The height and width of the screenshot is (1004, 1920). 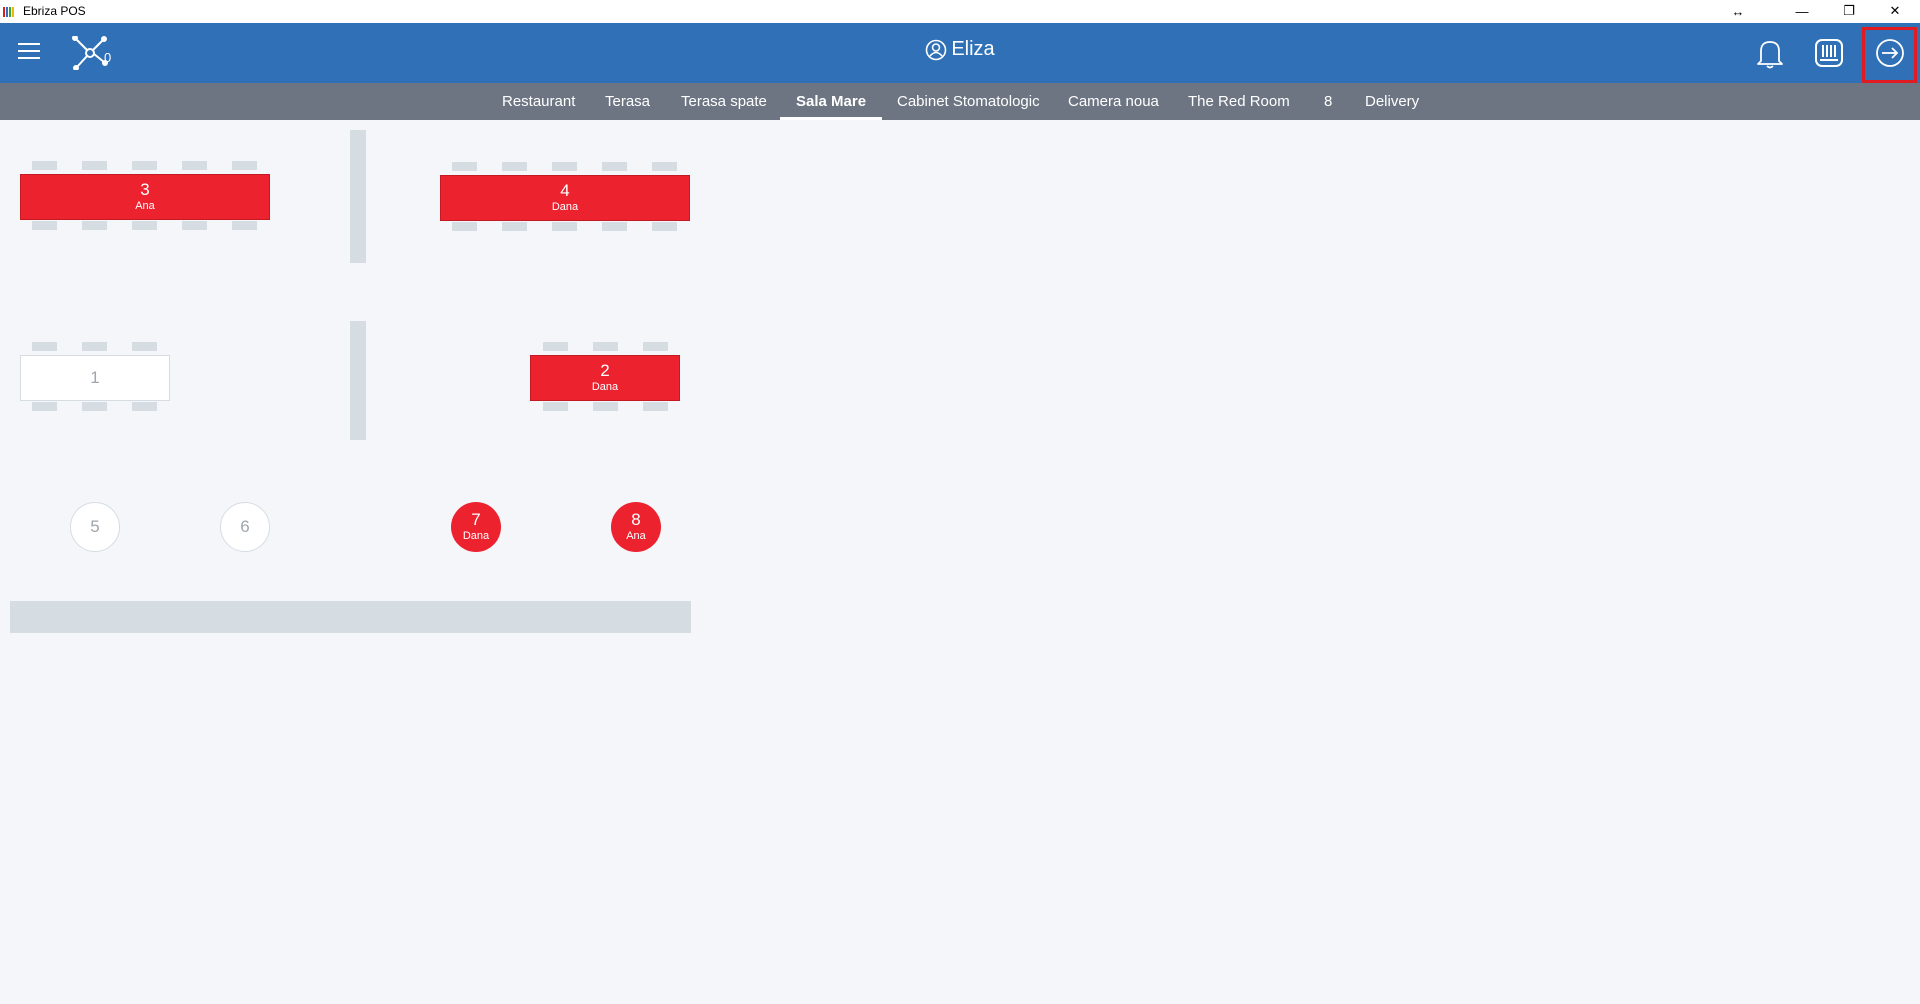 What do you see at coordinates (1328, 101) in the screenshot?
I see `tab-8: 8` at bounding box center [1328, 101].